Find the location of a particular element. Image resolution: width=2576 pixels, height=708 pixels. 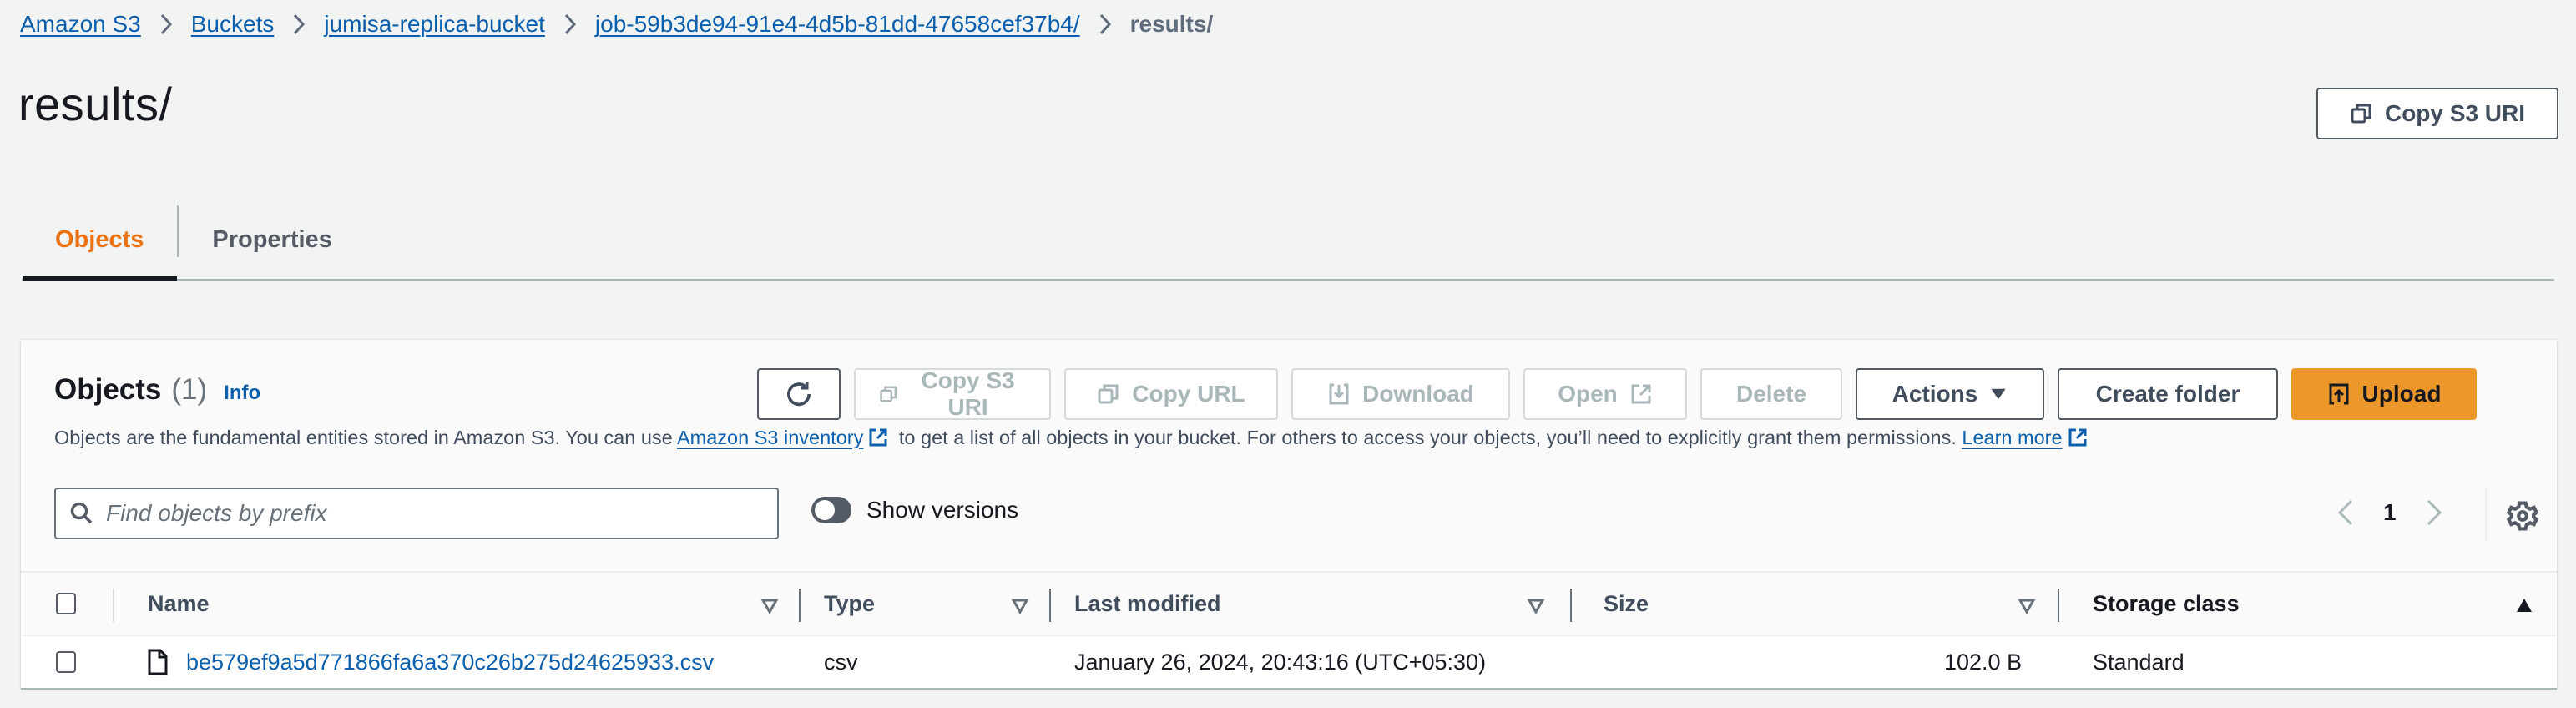

copy-url-button: Copy URL is located at coordinates (1171, 394).